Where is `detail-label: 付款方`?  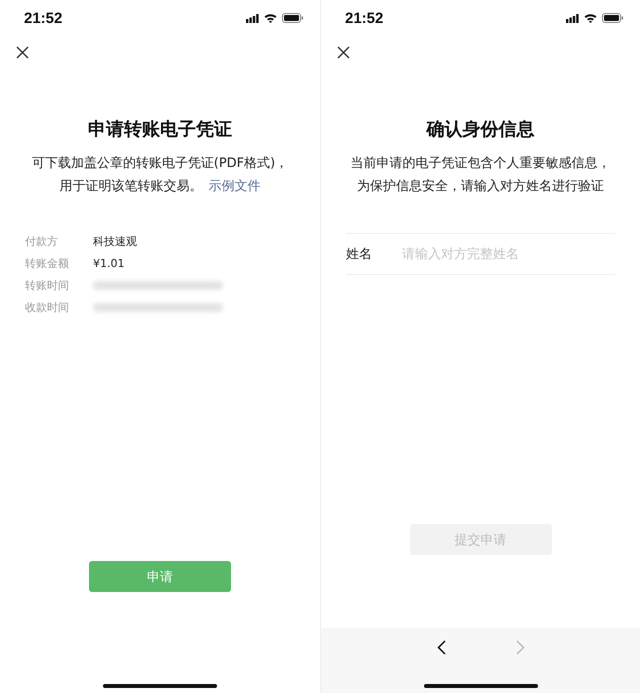
detail-label: 付款方 is located at coordinates (42, 241).